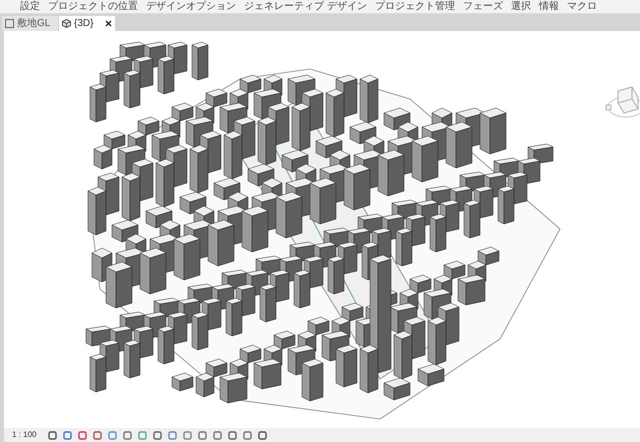 The width and height of the screenshot is (640, 442). Describe the element at coordinates (191, 6) in the screenshot. I see `ribbon-tab-label: デザインオプション` at that location.